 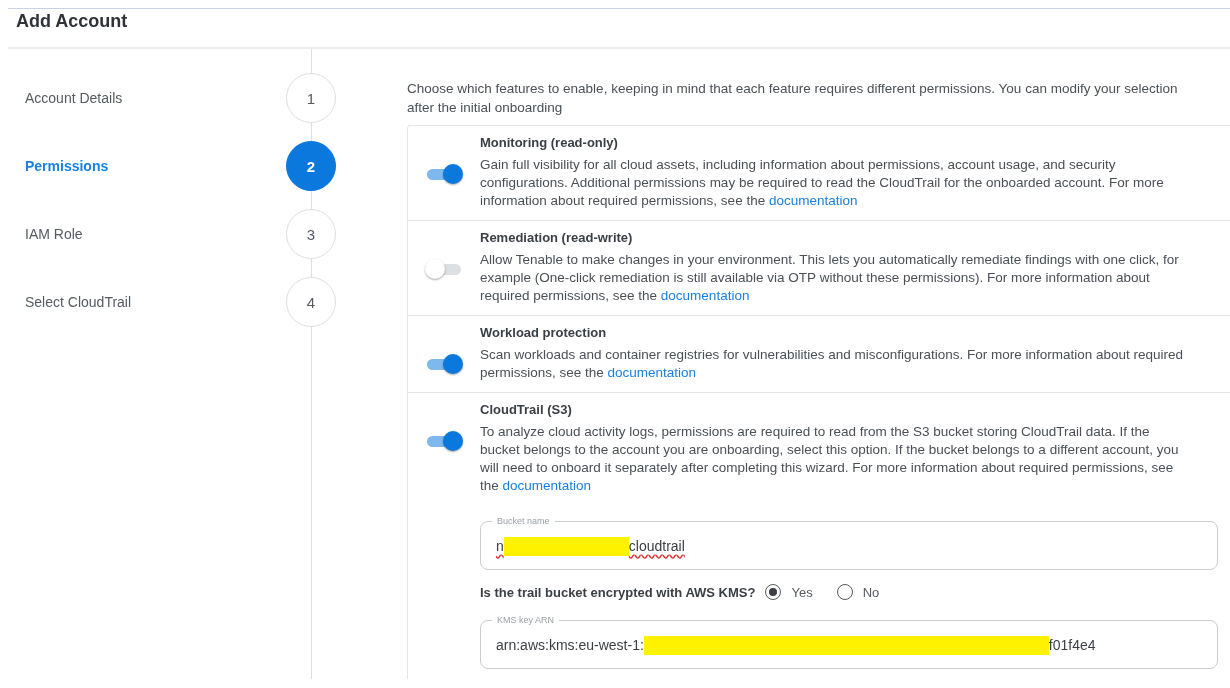 What do you see at coordinates (618, 592) in the screenshot?
I see `question-label: Is the trail bucket encrypted with AWS KMS?` at bounding box center [618, 592].